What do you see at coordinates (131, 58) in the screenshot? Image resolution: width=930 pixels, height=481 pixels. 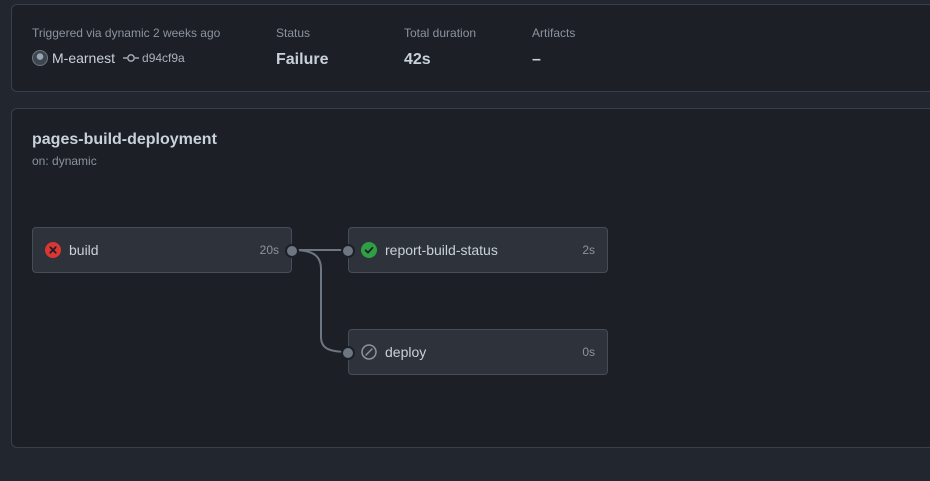 I see `git-commit-icon` at bounding box center [131, 58].